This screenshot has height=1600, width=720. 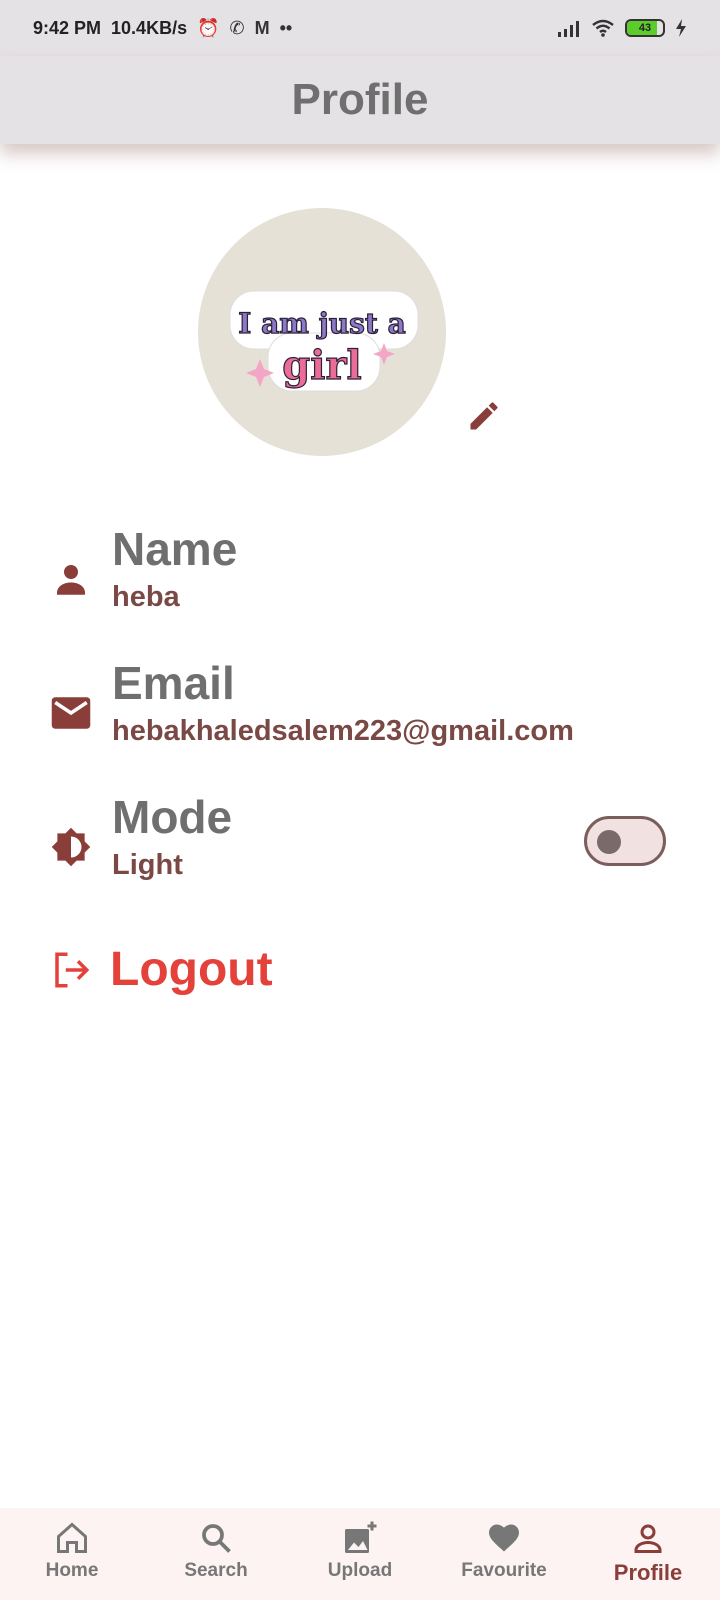 I want to click on nav-label-upload: Upload, so click(x=360, y=1570).